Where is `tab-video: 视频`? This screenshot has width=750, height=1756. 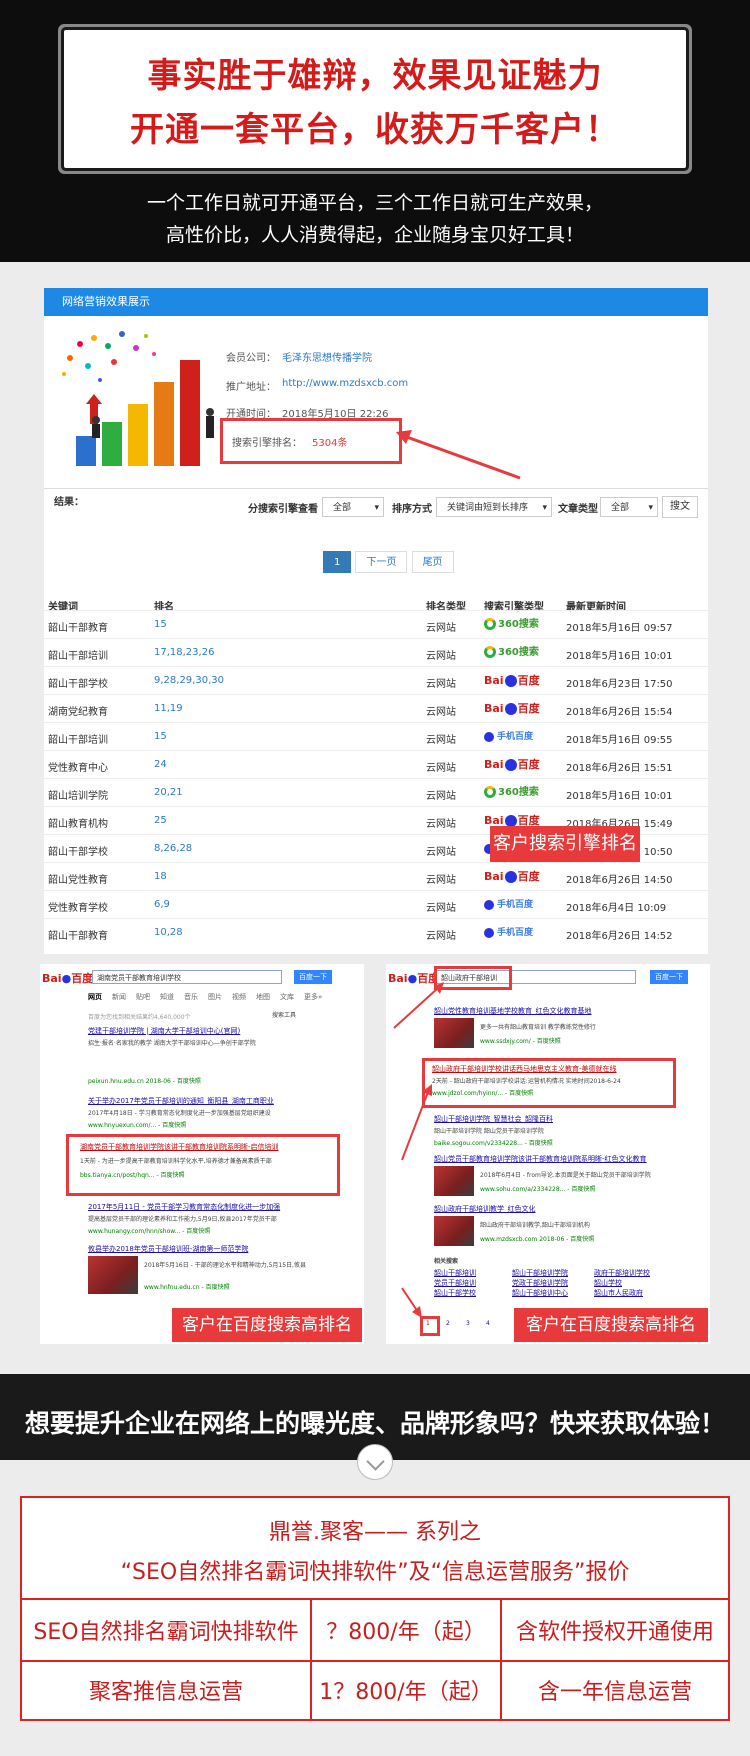
tab-video: 视频 is located at coordinates (239, 997).